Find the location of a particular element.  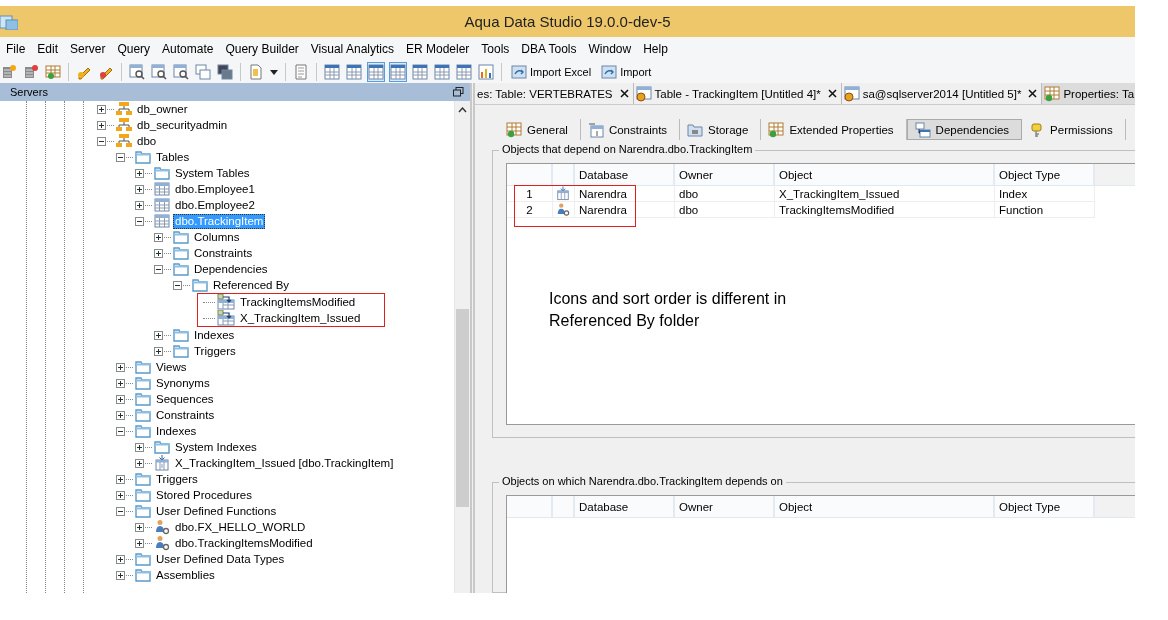

tree-item: dbo.FX_HELLO_WORLD is located at coordinates (240, 527).